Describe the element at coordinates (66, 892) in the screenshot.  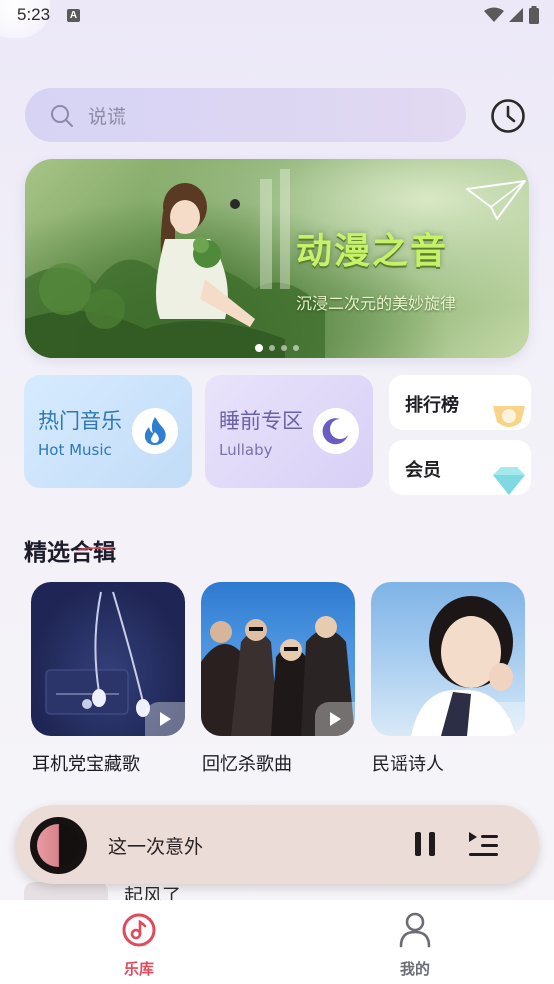
I see `list-item-thumbnail` at that location.